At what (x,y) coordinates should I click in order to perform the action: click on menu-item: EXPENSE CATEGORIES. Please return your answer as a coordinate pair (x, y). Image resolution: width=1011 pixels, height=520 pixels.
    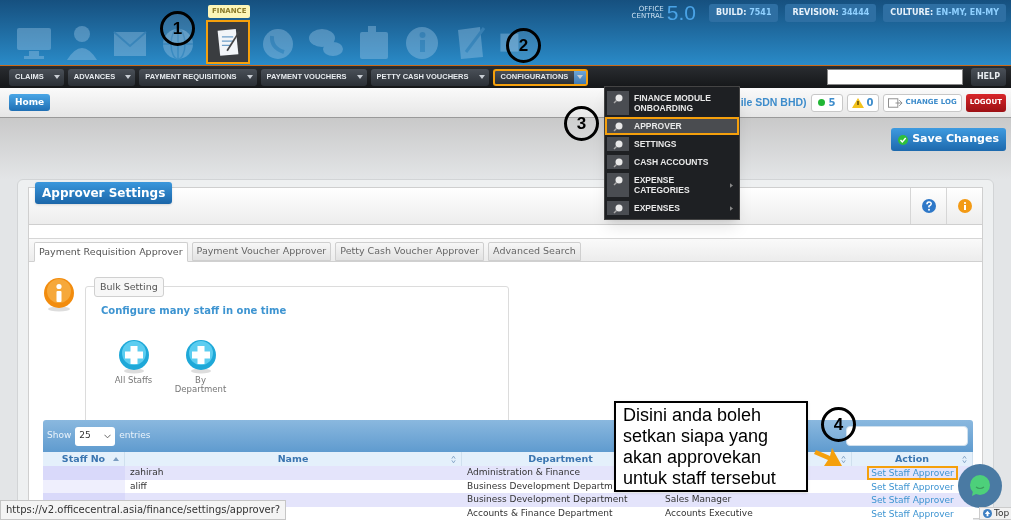
    Looking at the image, I should click on (672, 185).